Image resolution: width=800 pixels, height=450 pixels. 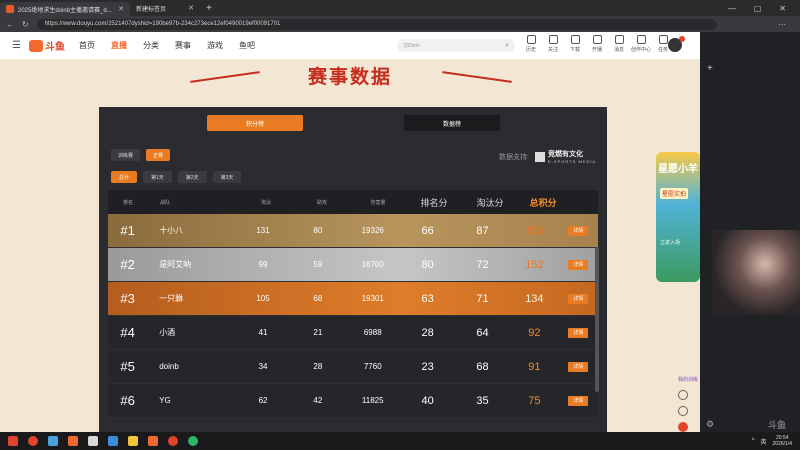 What do you see at coordinates (158, 155) in the screenshot?
I see `tab-main-event: 正赛` at bounding box center [158, 155].